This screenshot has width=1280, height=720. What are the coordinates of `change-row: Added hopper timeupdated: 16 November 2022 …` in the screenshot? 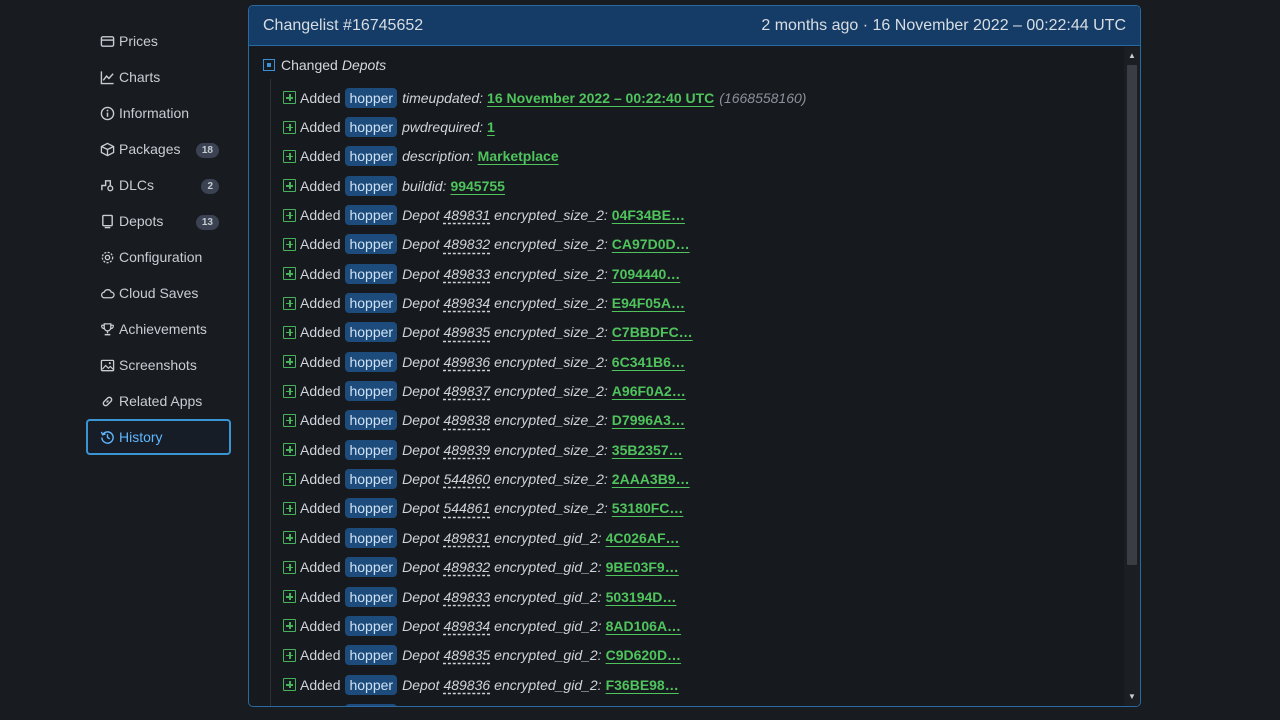 It's located at (544, 97).